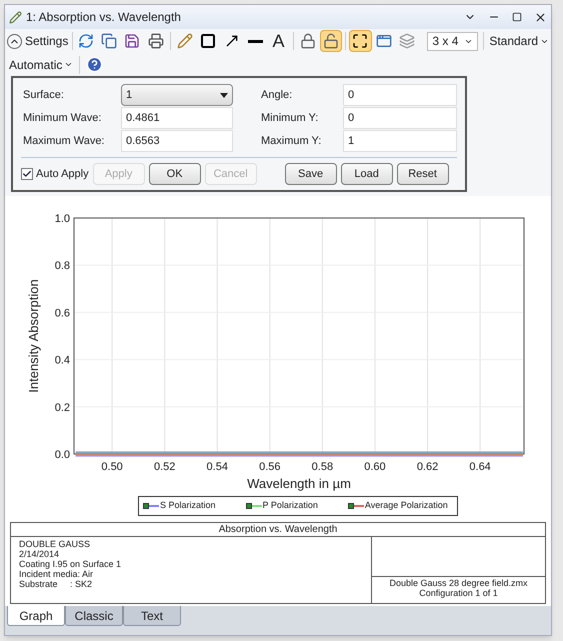  Describe the element at coordinates (480, 467) in the screenshot. I see `x-tick-label: 0.64` at that location.